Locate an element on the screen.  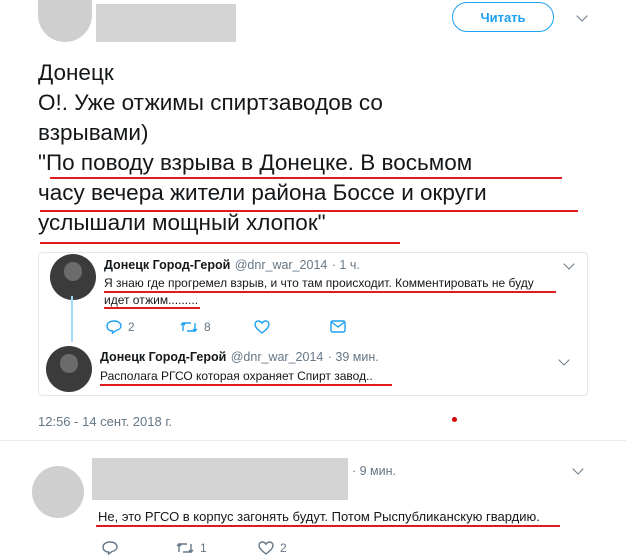
reply-author-redacted is located at coordinates (220, 479).